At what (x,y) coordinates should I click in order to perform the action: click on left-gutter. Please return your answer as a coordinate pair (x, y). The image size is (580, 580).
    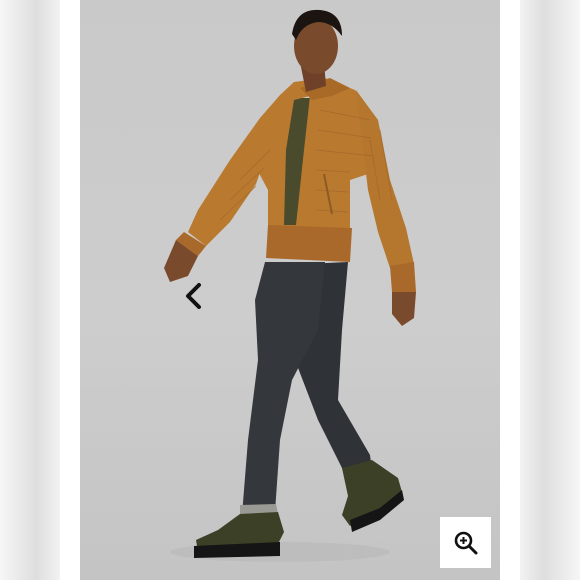
    Looking at the image, I should click on (30, 290).